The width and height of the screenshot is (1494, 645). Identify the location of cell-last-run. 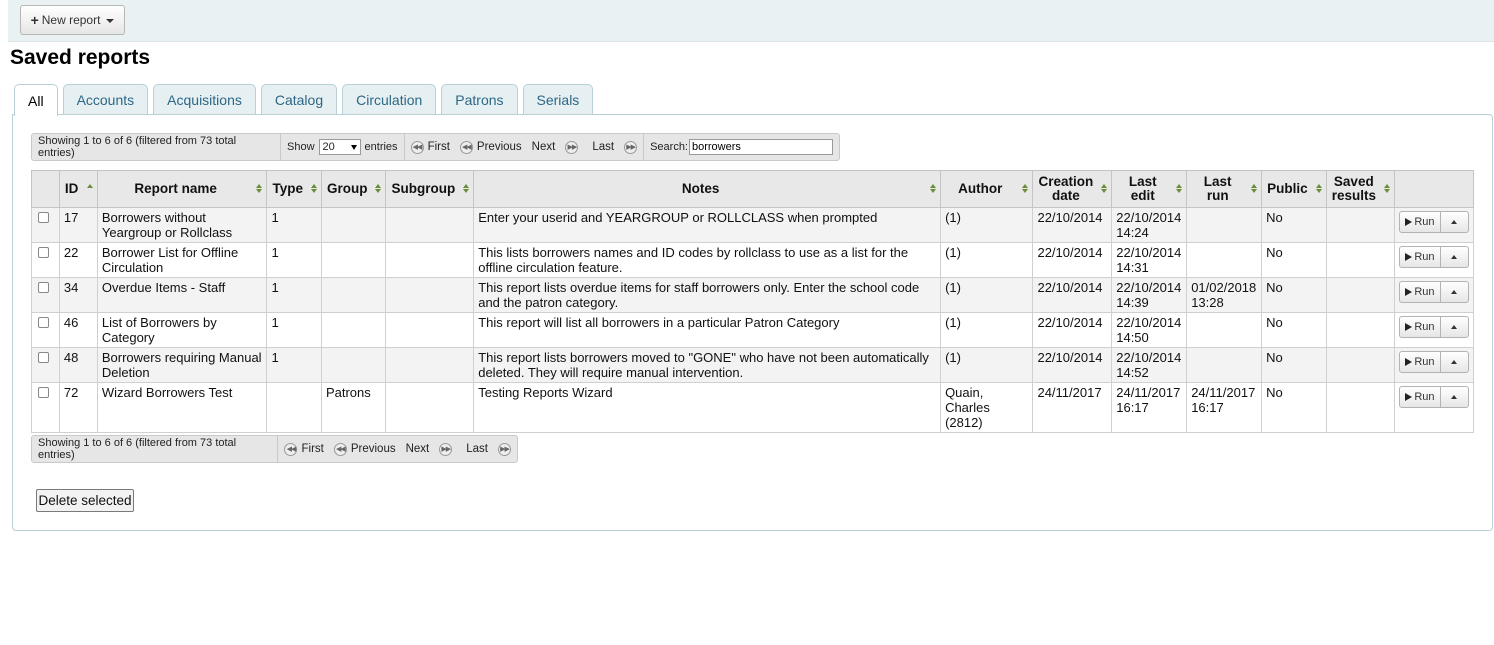
(1224, 225).